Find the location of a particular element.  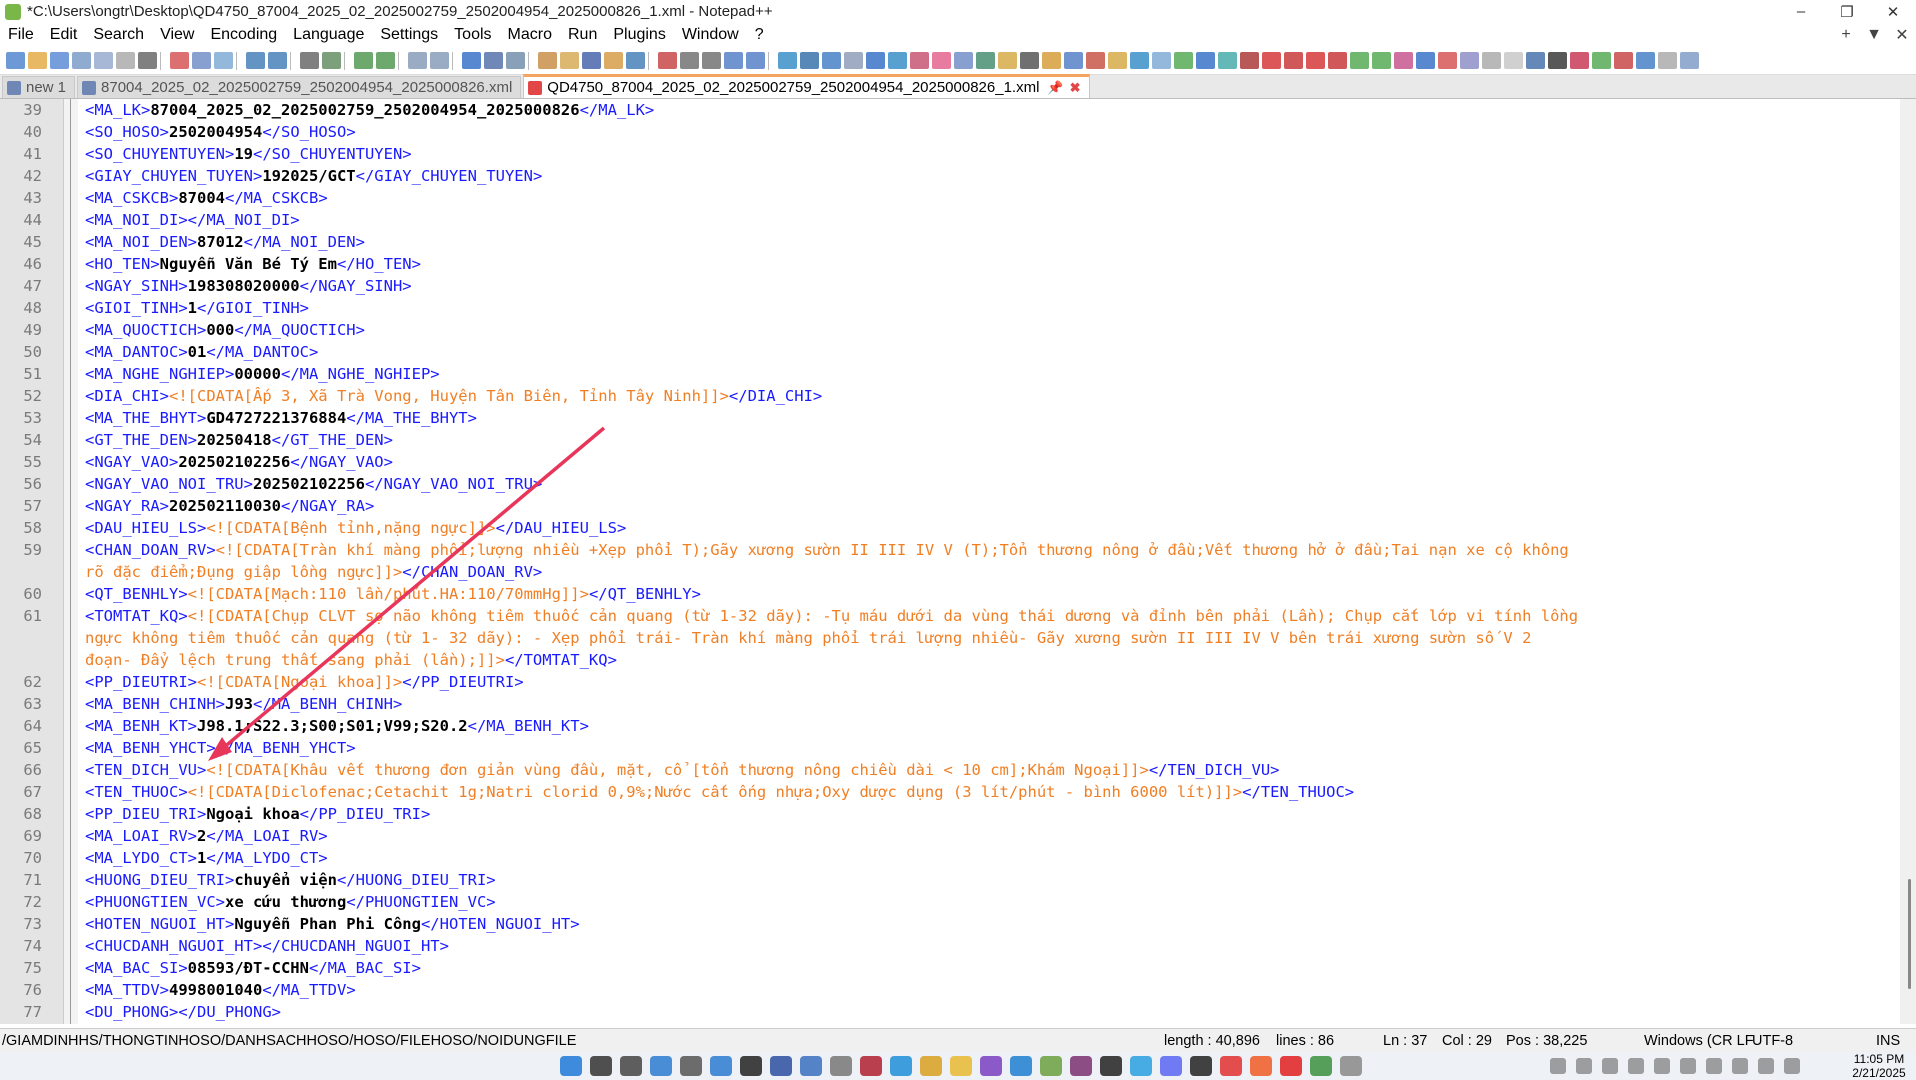

save-macro-icon is located at coordinates (755, 60).